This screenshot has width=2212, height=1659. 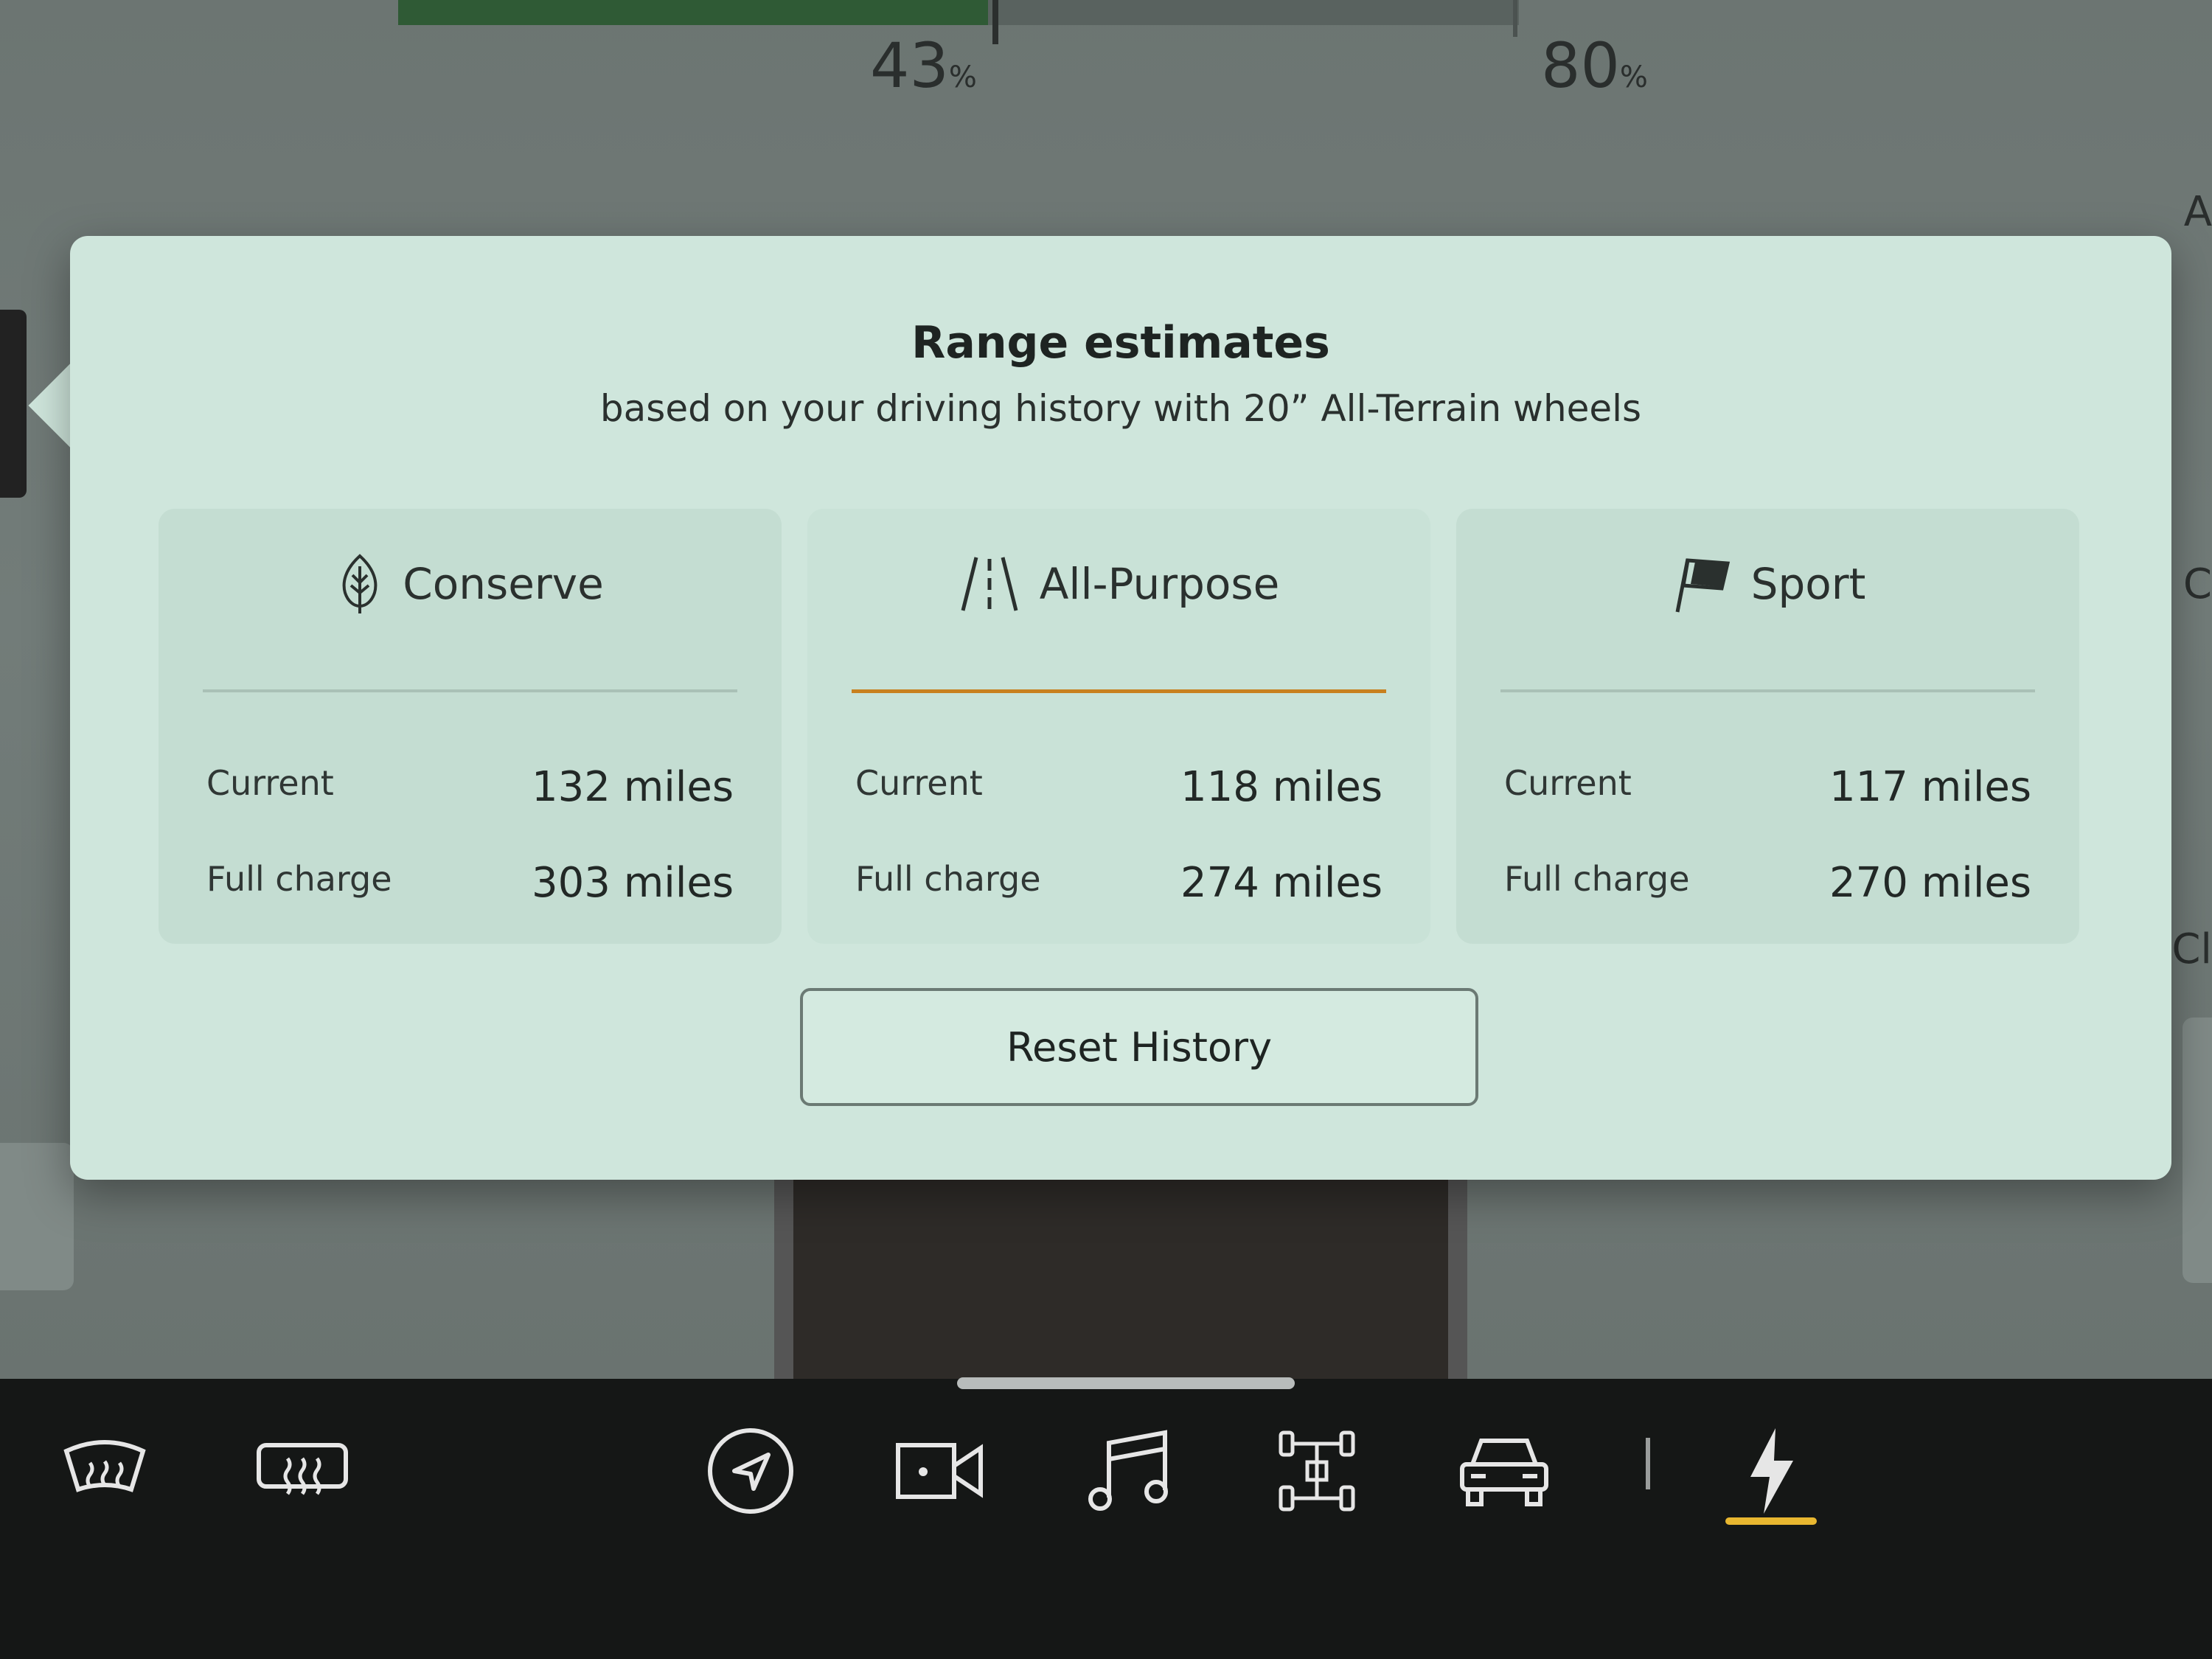 What do you see at coordinates (939, 1471) in the screenshot?
I see `camera-icon` at bounding box center [939, 1471].